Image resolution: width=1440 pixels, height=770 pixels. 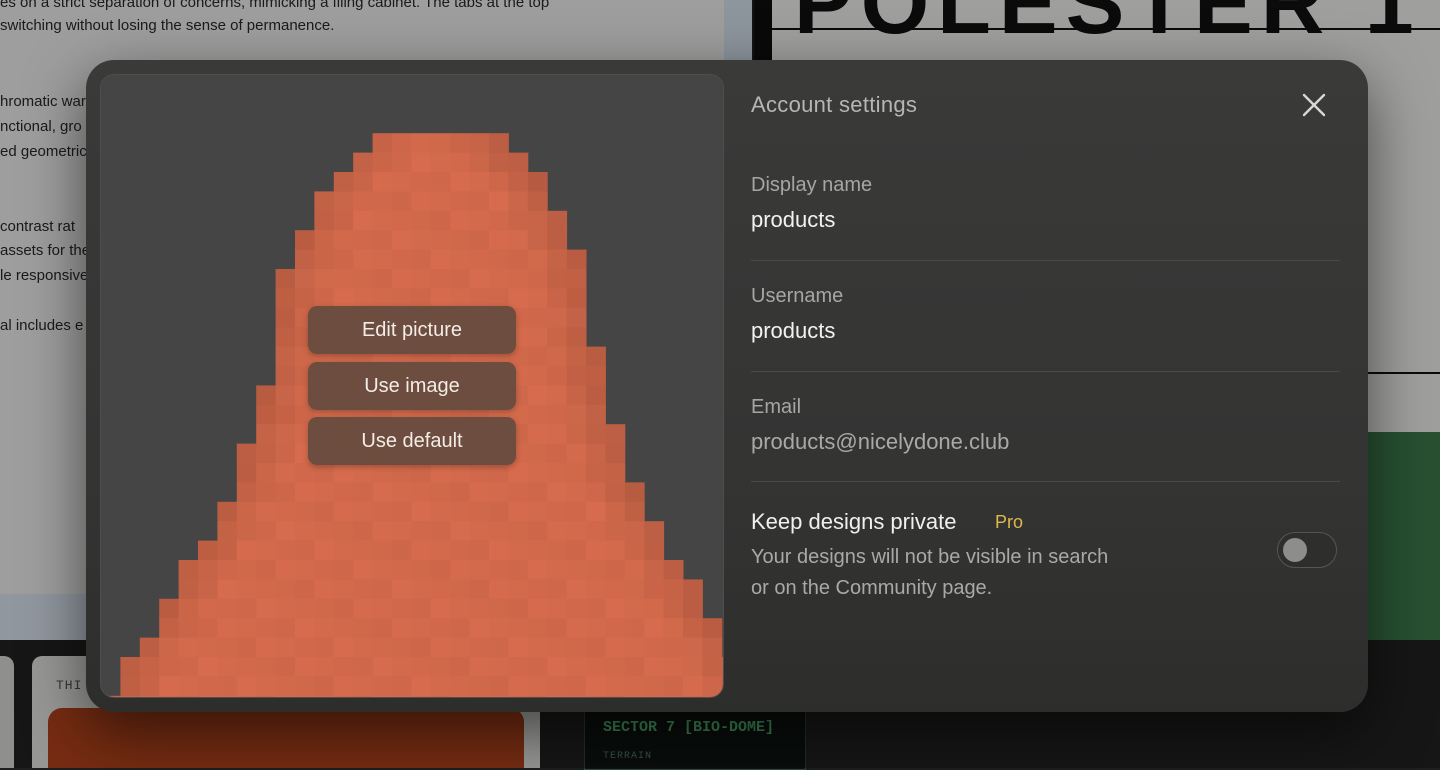 What do you see at coordinates (1045, 220) in the screenshot?
I see `display-name-value: products` at bounding box center [1045, 220].